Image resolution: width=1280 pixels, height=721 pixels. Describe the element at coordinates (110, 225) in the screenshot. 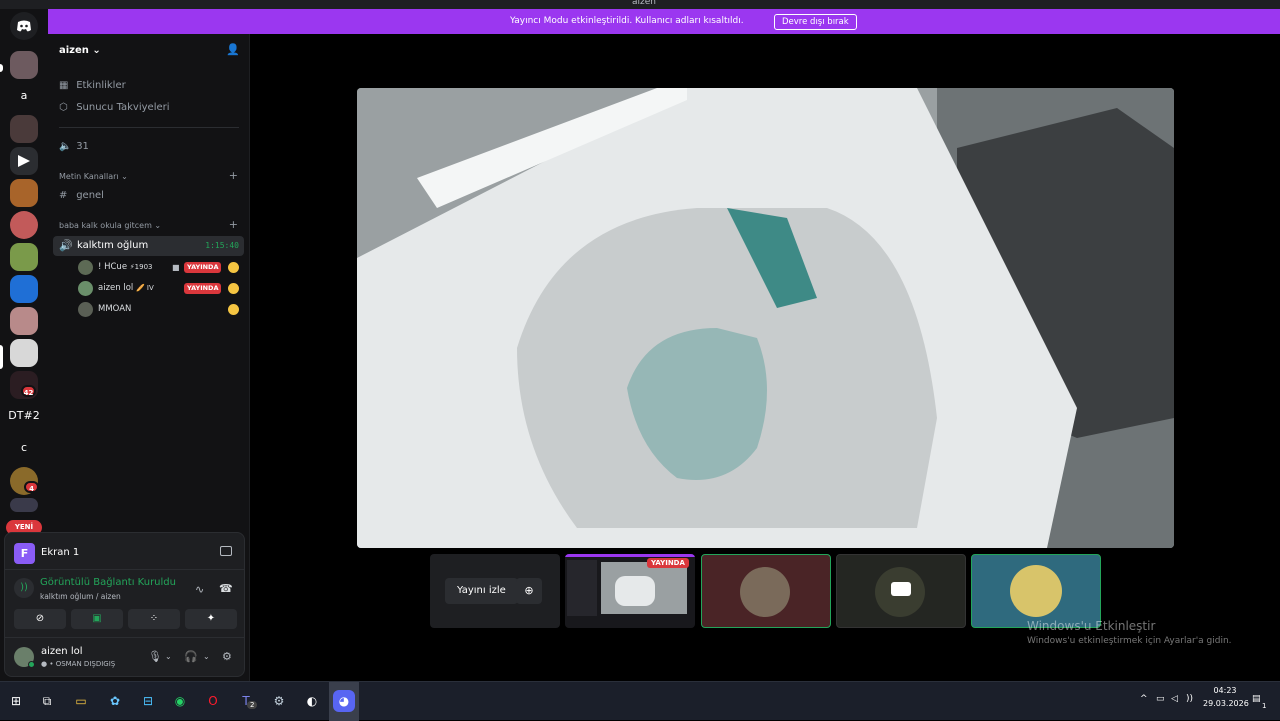

I see `category-voice: baba kalk okula gitcem ⌄` at that location.